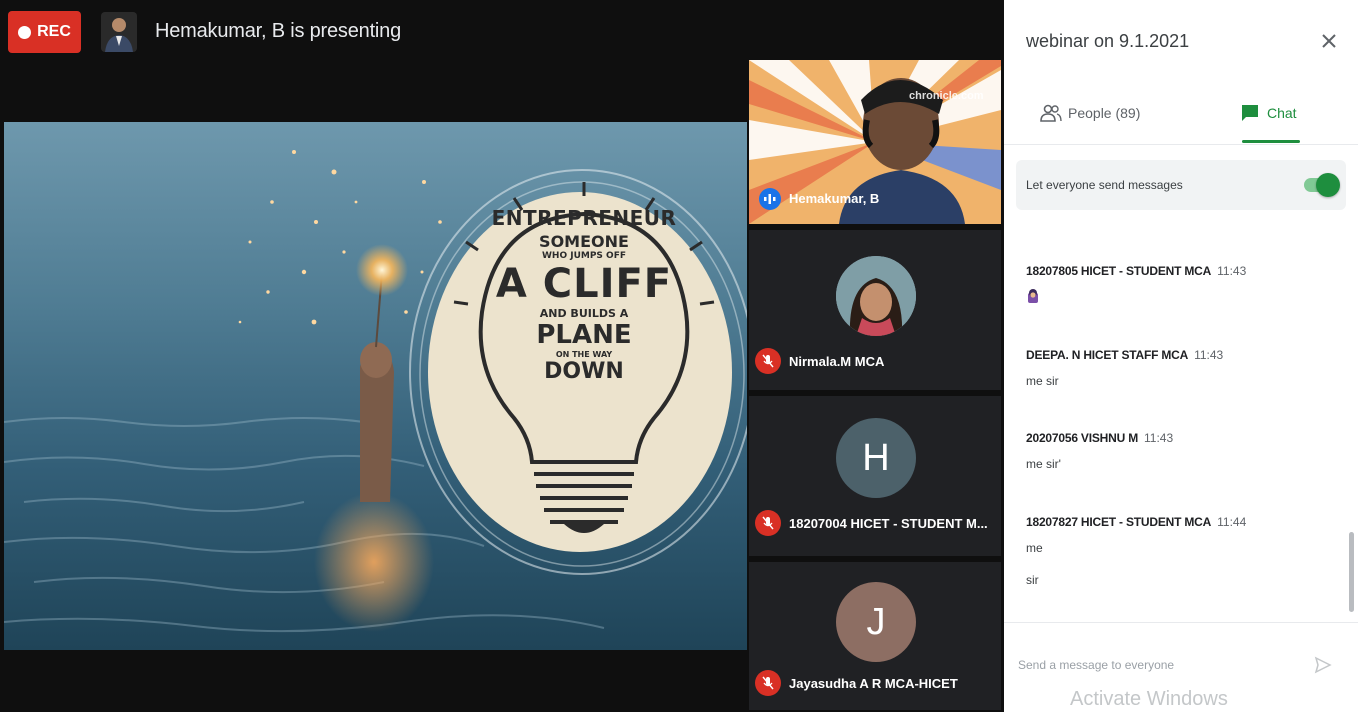  Describe the element at coordinates (1149, 699) in the screenshot. I see `activate-windows-watermark: Activate Windows` at that location.